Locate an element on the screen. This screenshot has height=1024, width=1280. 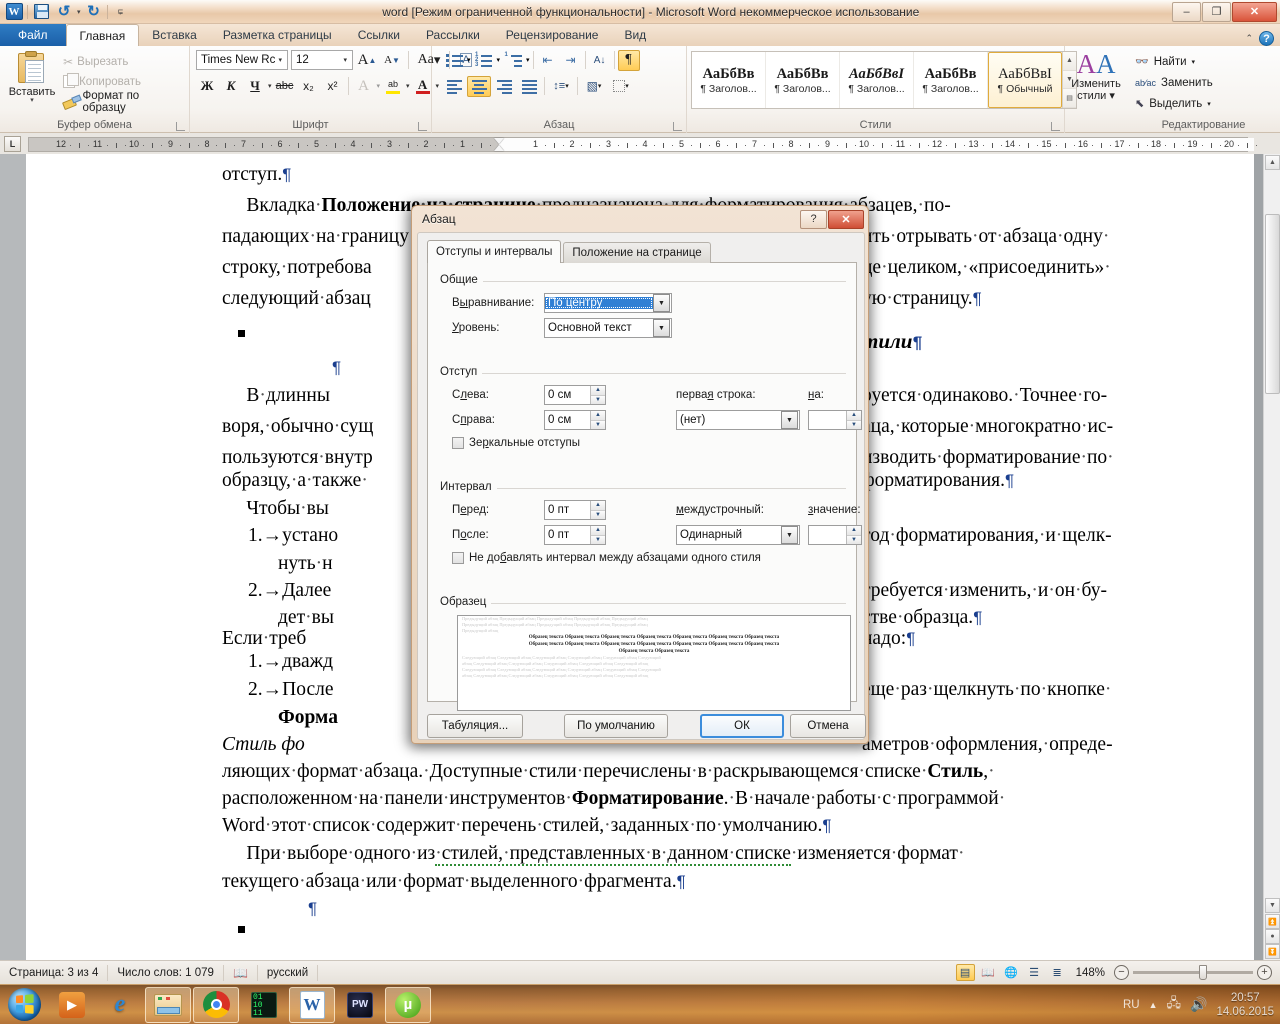
taskbar-item-utorrent: µ is located at coordinates (408, 1004).